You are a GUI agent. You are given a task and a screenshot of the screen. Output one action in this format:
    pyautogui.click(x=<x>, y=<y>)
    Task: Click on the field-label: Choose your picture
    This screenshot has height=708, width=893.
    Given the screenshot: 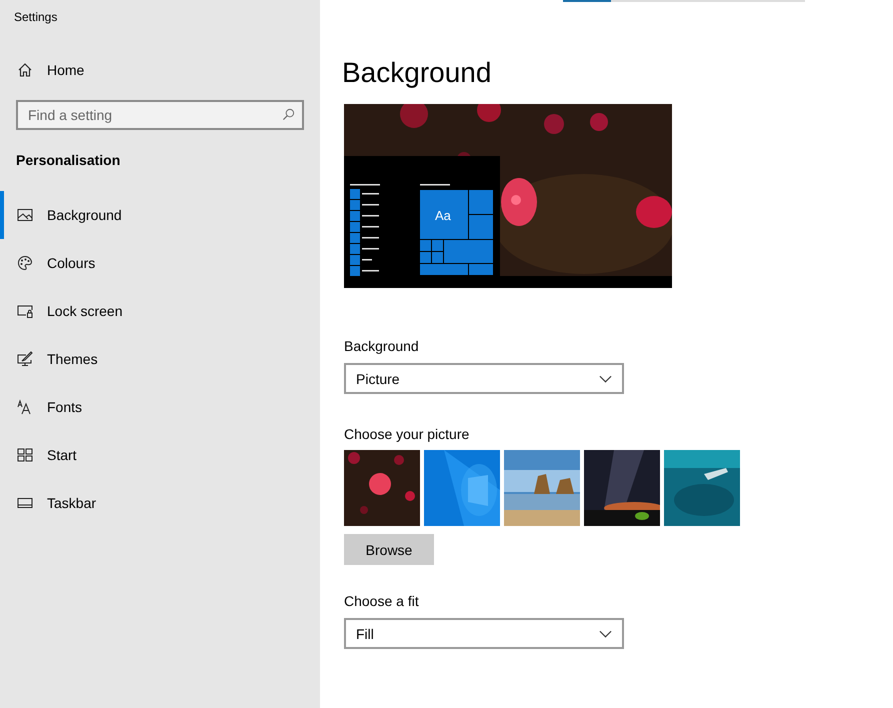 What is the action you would take?
    pyautogui.click(x=407, y=434)
    